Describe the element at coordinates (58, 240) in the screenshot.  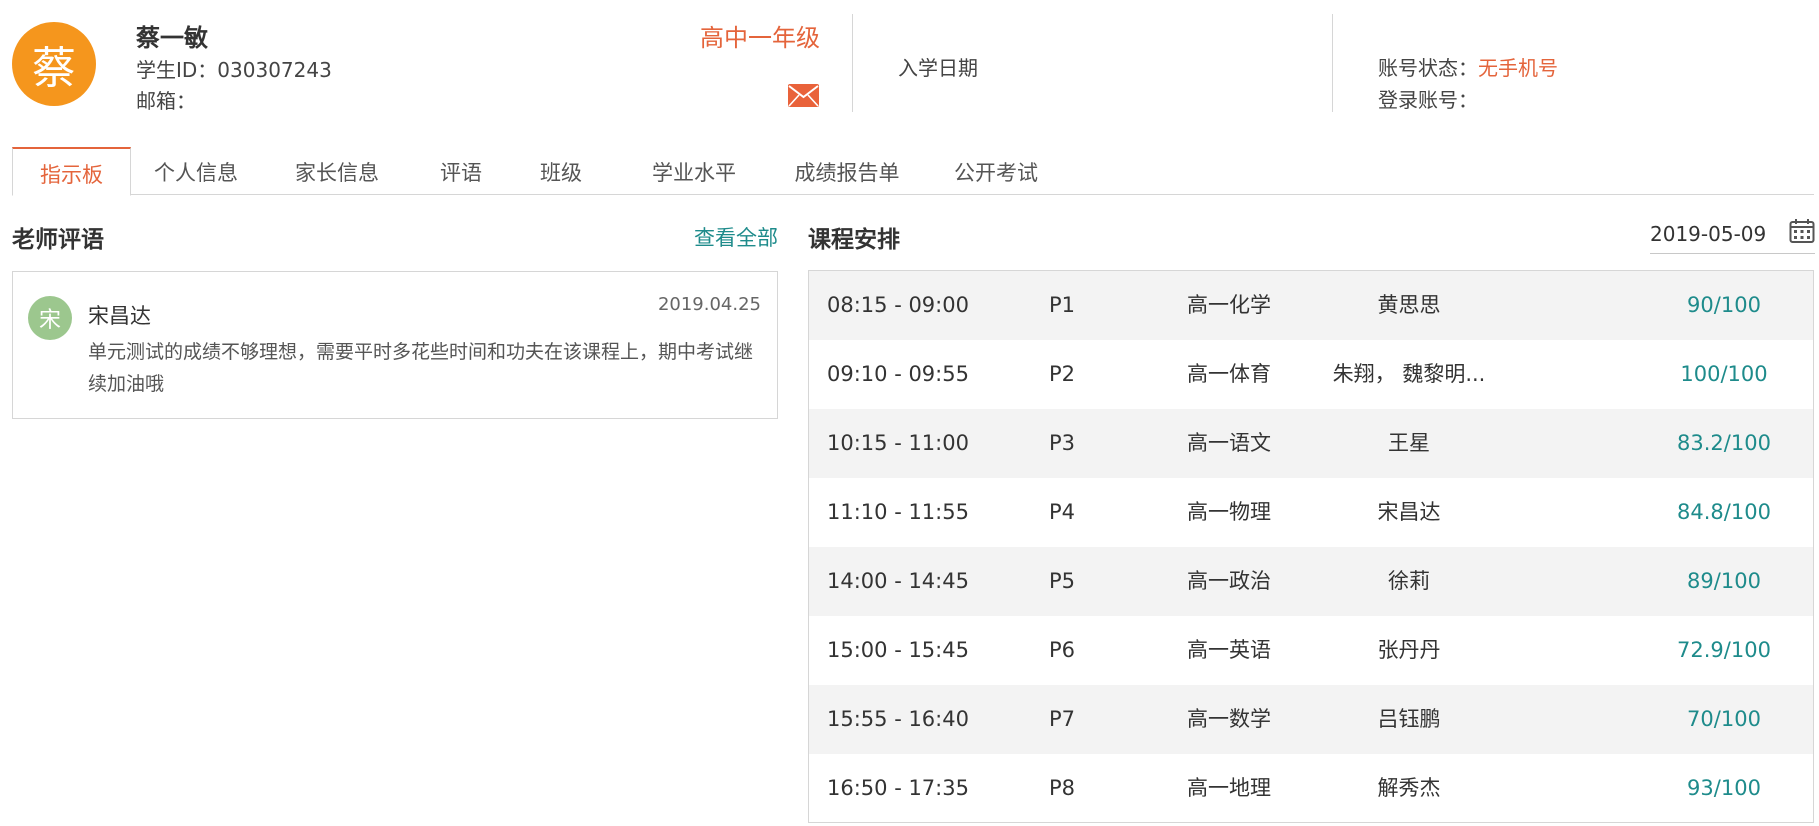
I see `teacher-comments-title: 老师评语` at that location.